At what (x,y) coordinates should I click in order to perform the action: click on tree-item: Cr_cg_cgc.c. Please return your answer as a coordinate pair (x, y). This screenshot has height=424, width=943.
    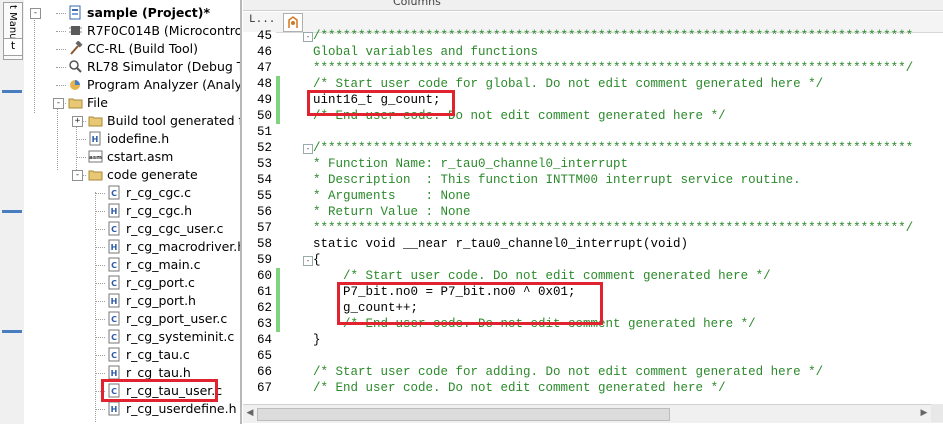
    Looking at the image, I should click on (149, 193).